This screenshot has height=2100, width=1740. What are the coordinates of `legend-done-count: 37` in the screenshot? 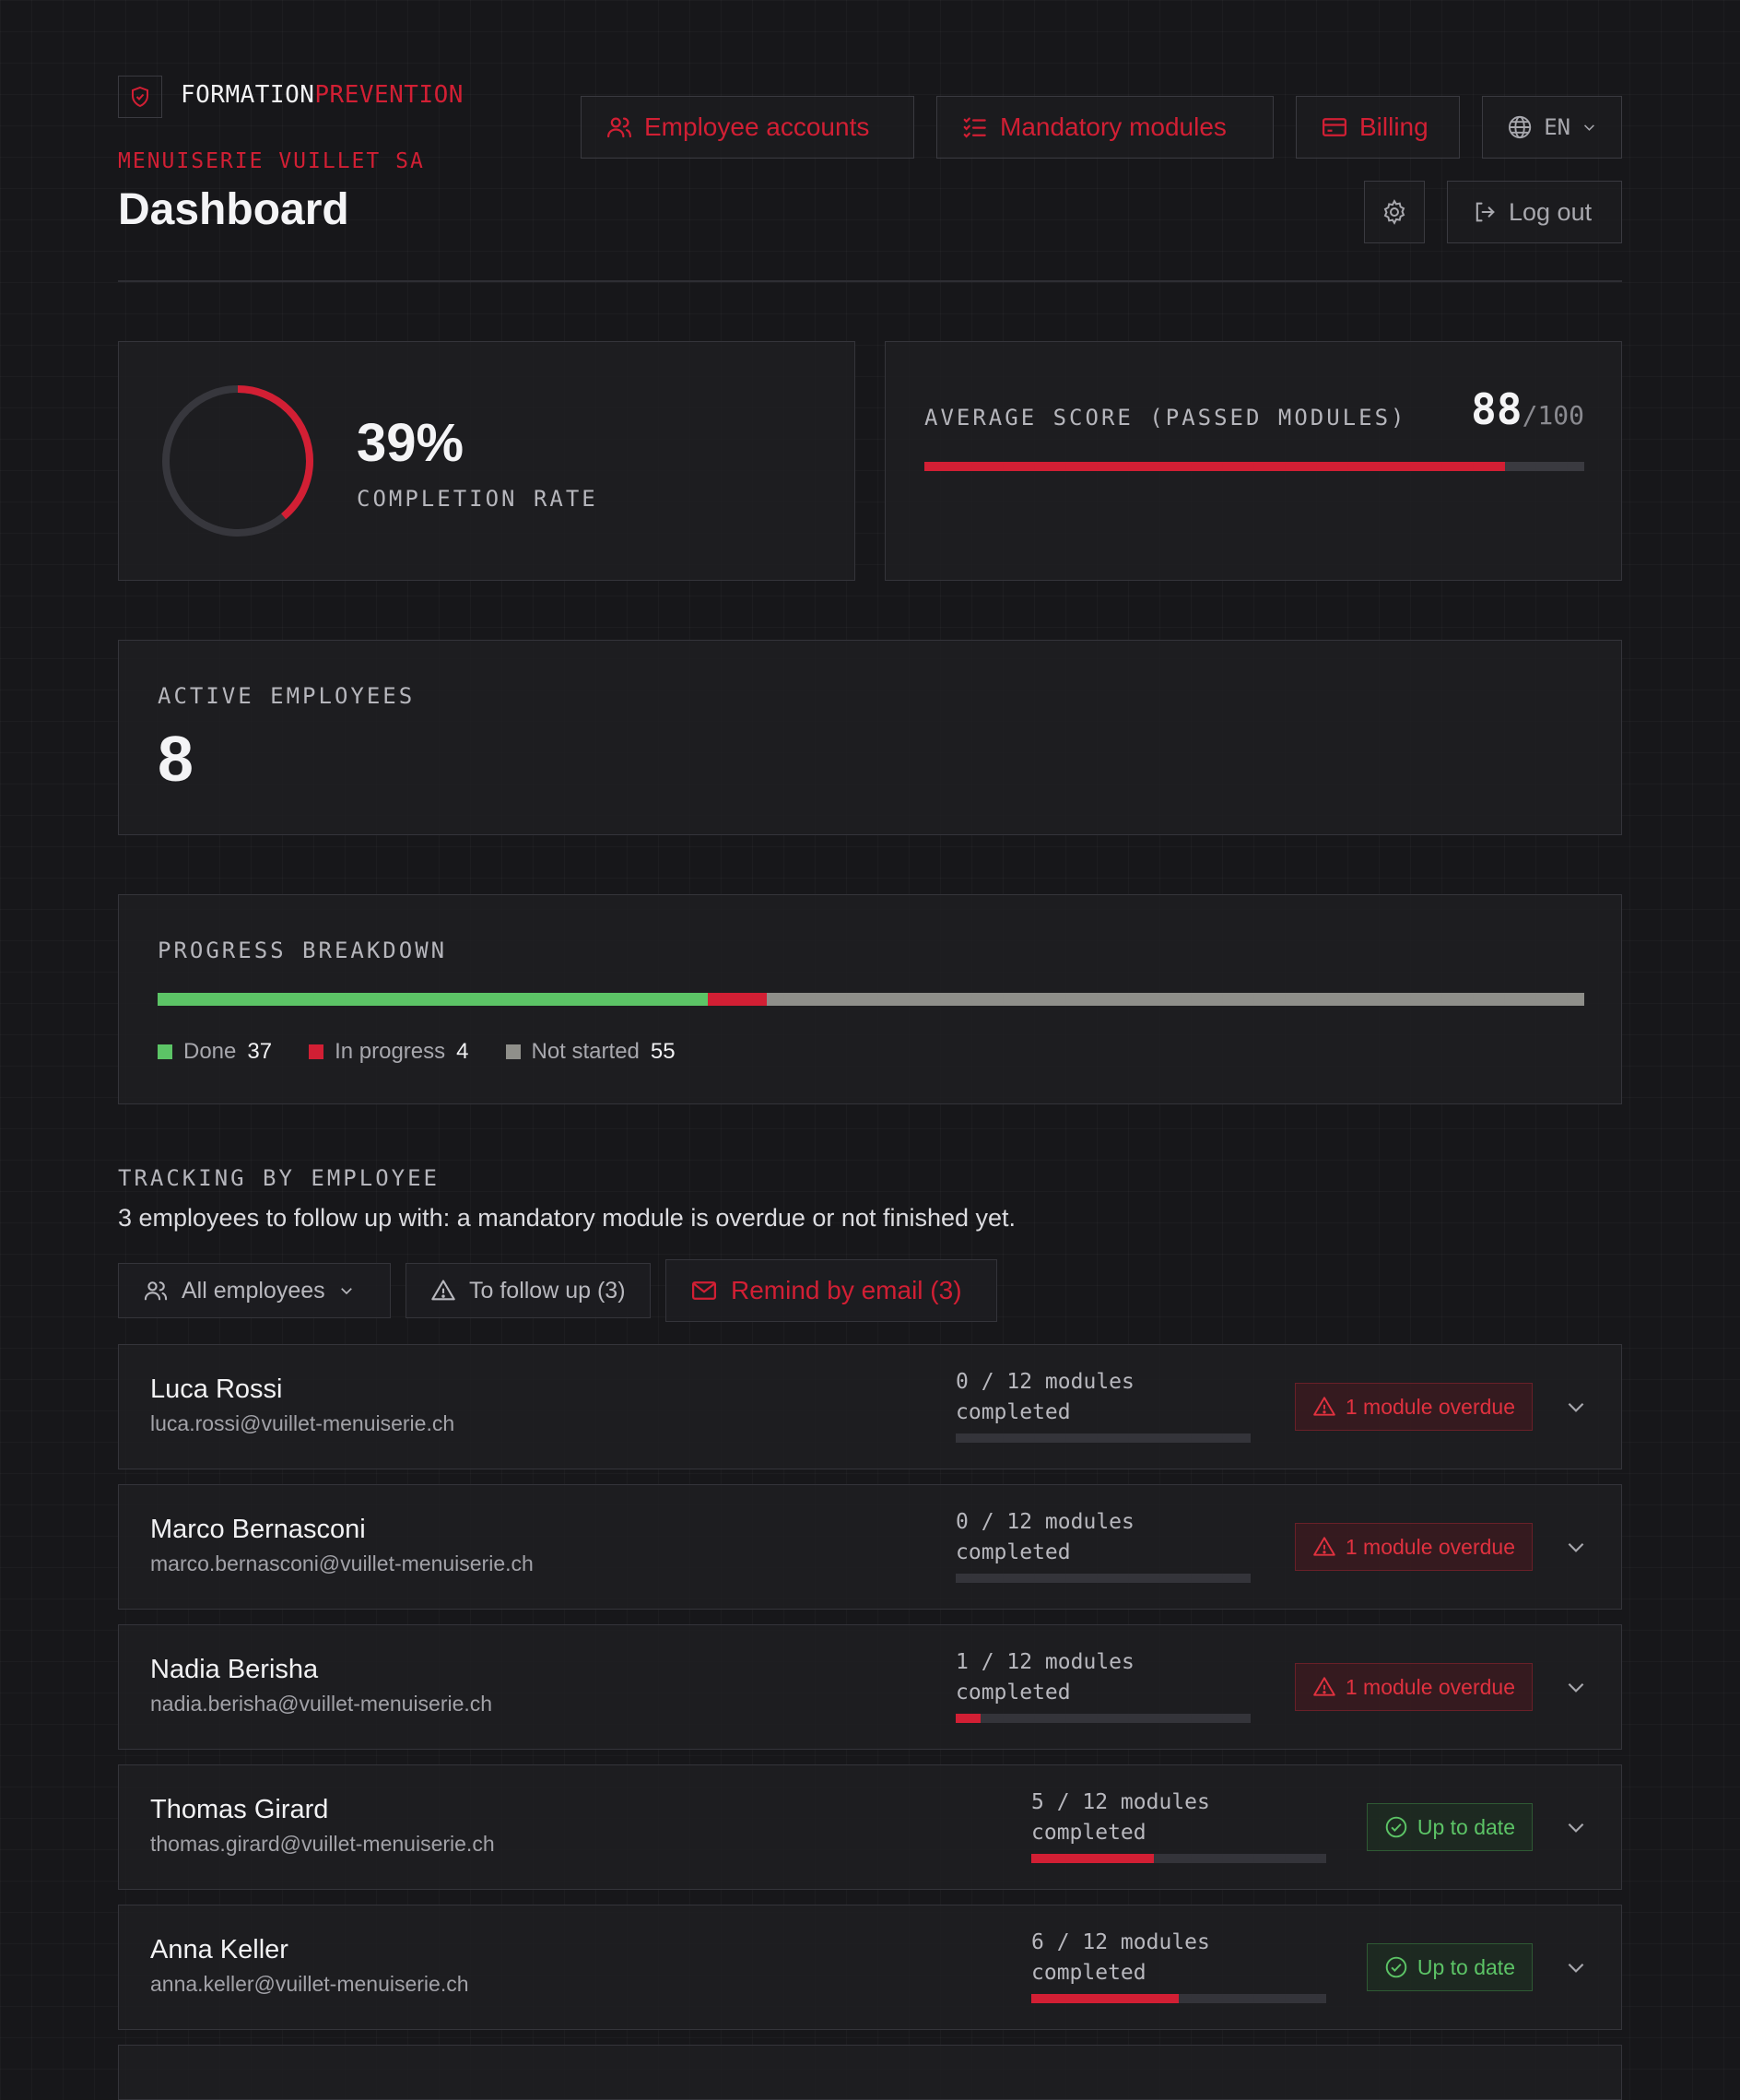 It's located at (260, 1051).